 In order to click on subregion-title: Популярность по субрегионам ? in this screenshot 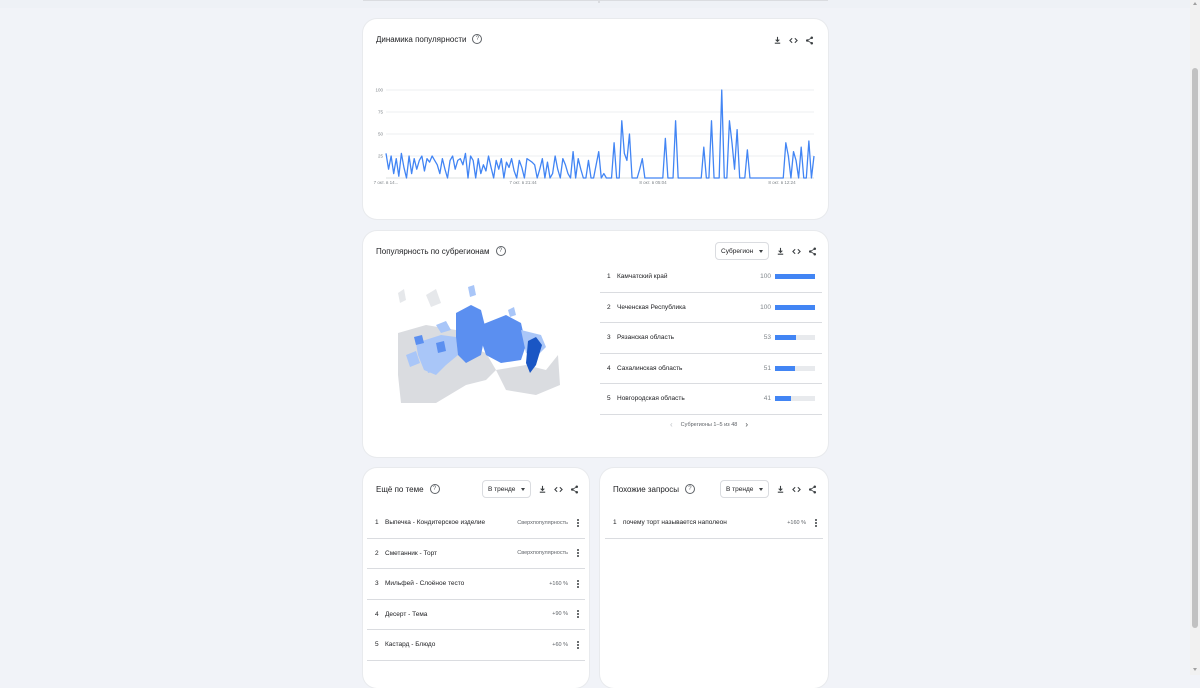, I will do `click(441, 251)`.